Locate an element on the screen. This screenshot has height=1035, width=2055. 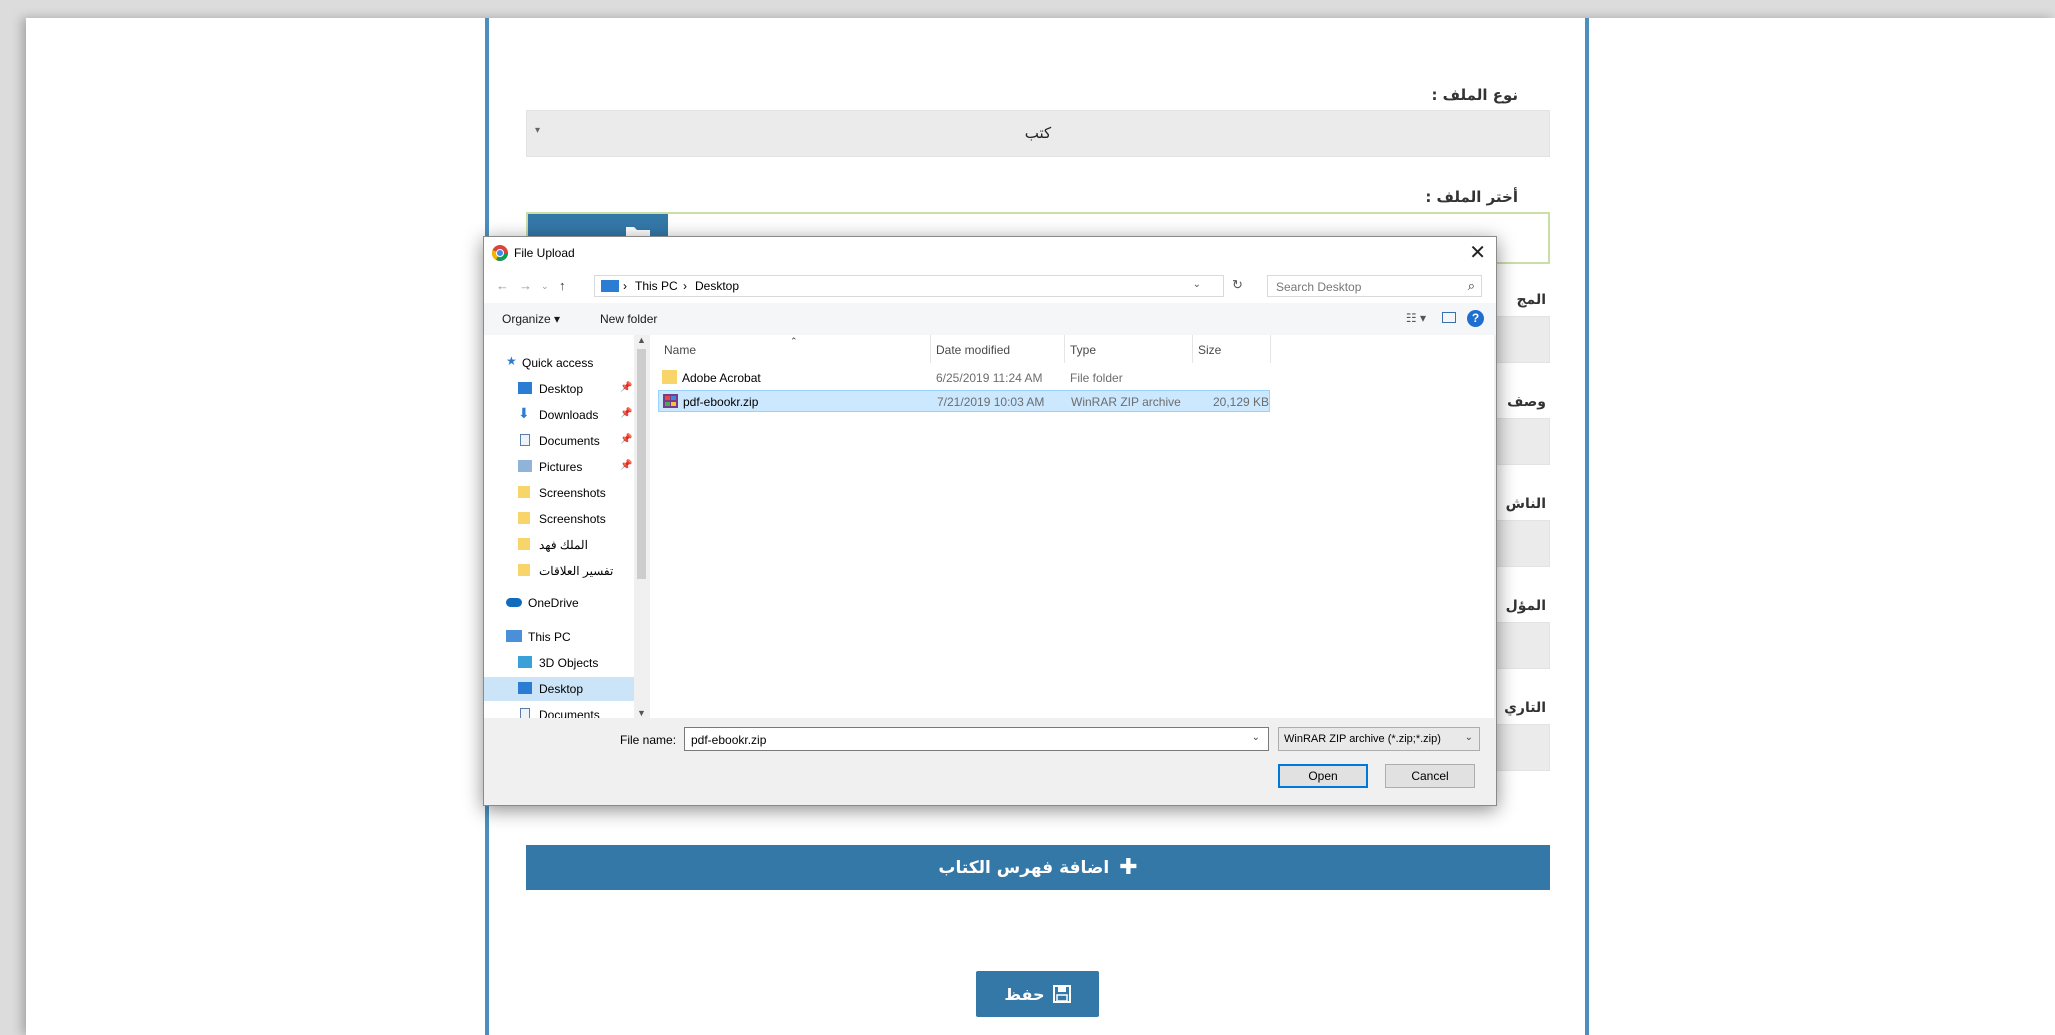
close-icon: ✕ is located at coordinates (1477, 252).